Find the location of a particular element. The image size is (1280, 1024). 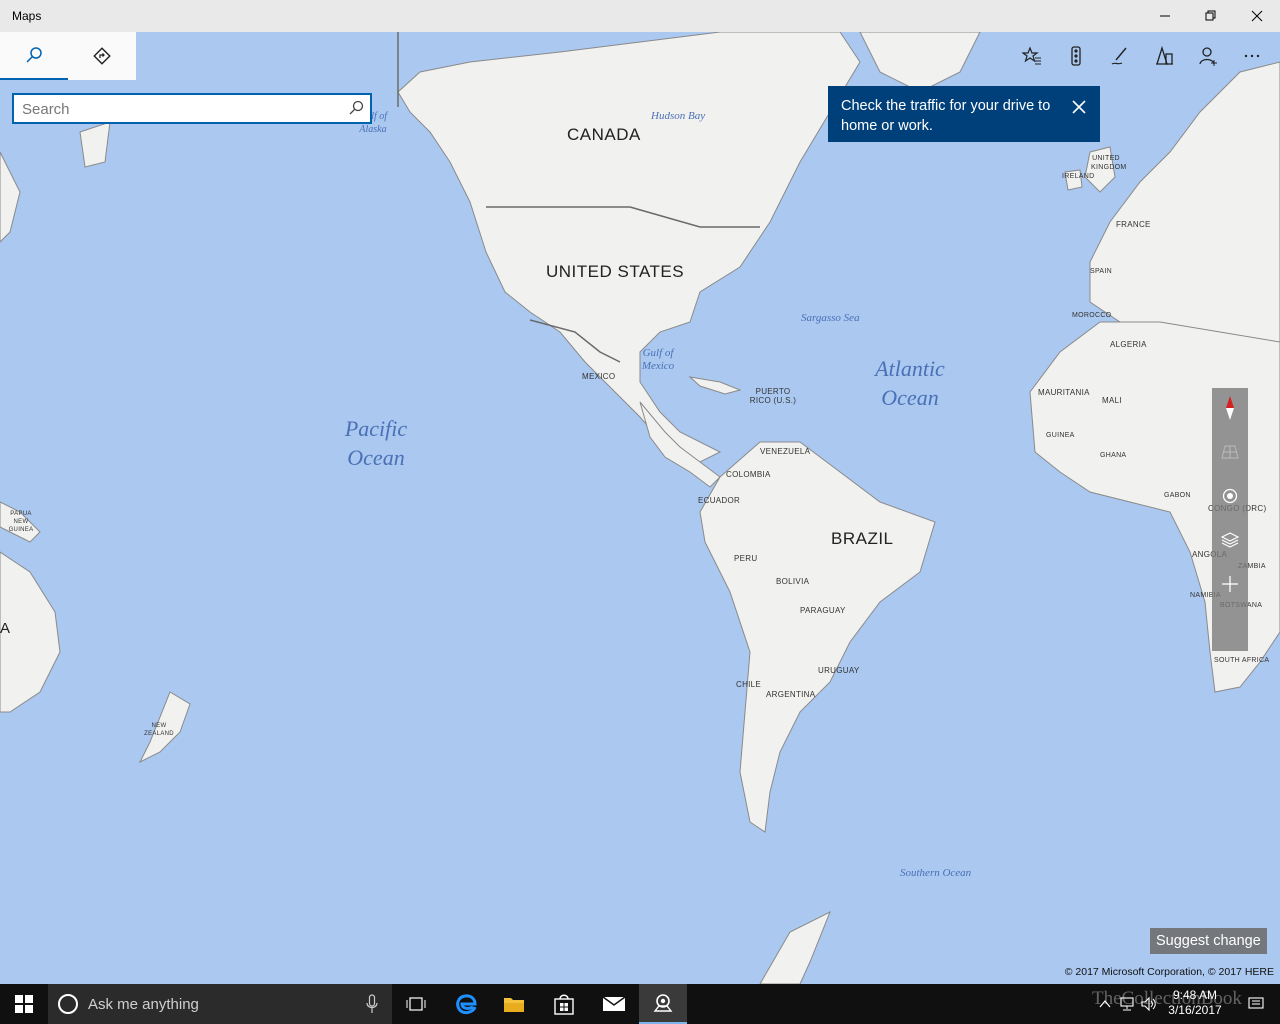

person-icon is located at coordinates (1208, 56).